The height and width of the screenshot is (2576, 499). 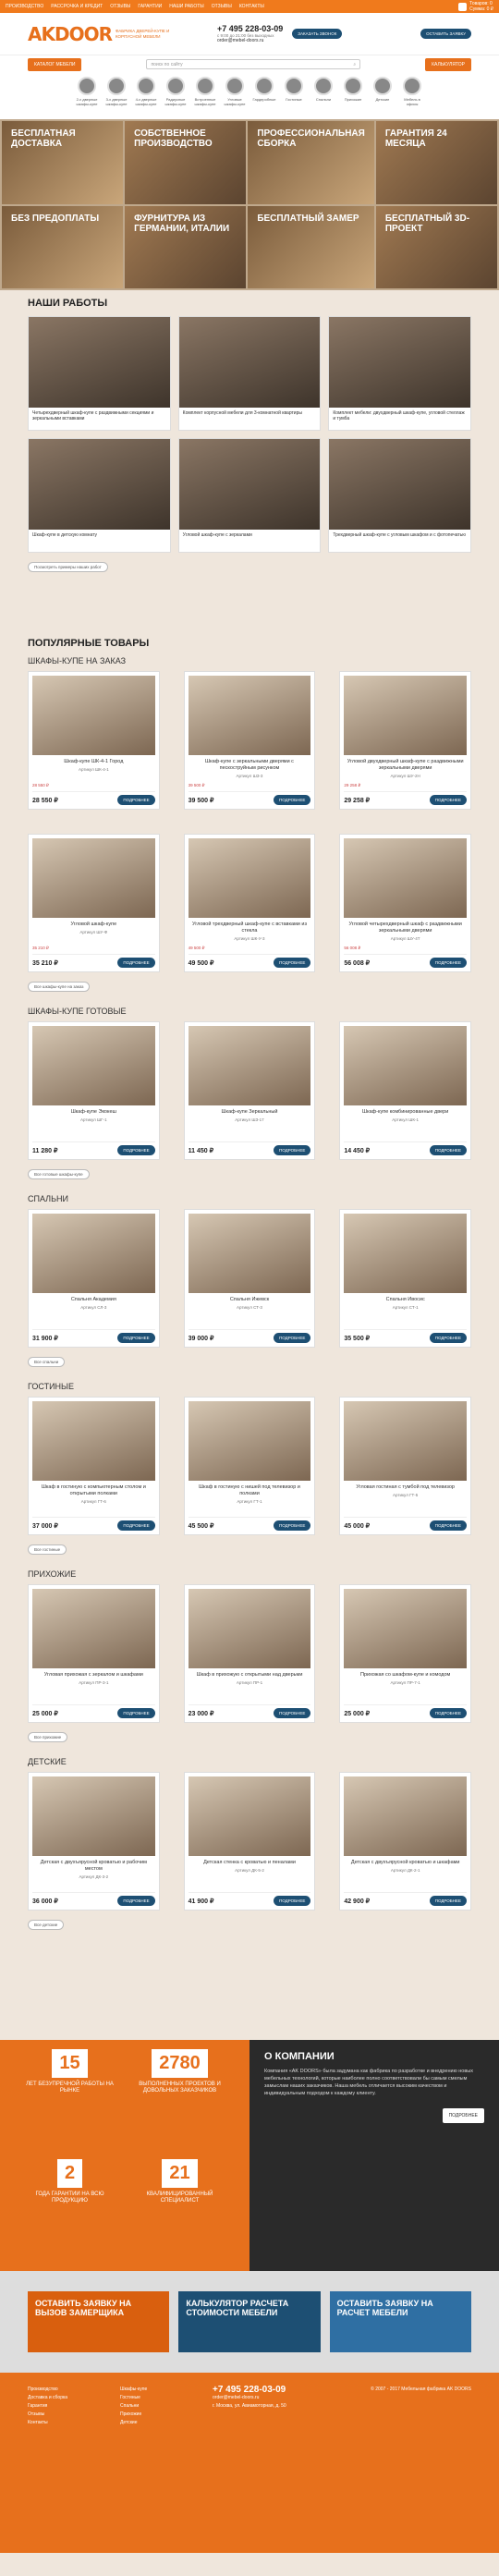 I want to click on category-corner: Угловые шкафы-купе, so click(x=235, y=98).